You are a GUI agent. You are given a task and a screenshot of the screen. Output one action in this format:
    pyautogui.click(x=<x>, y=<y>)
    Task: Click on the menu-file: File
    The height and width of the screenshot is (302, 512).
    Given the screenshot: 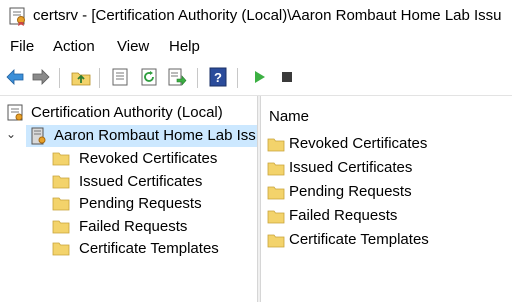 What is the action you would take?
    pyautogui.click(x=22, y=46)
    